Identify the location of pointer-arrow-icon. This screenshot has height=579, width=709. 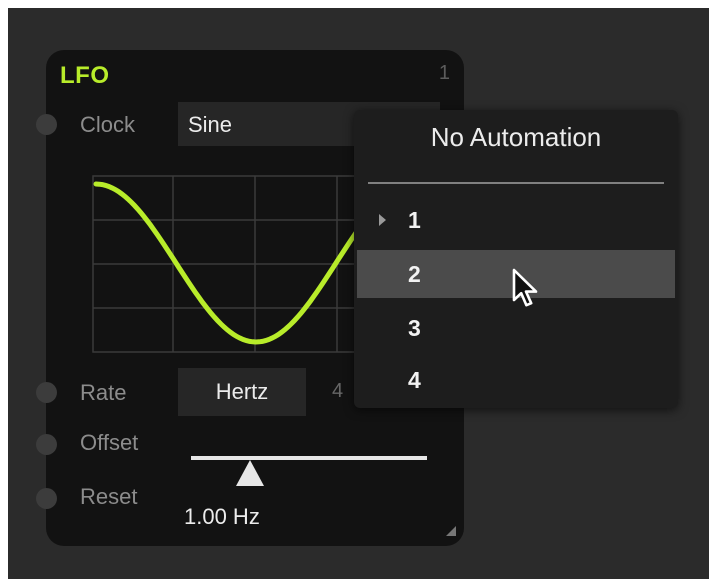
(525, 287).